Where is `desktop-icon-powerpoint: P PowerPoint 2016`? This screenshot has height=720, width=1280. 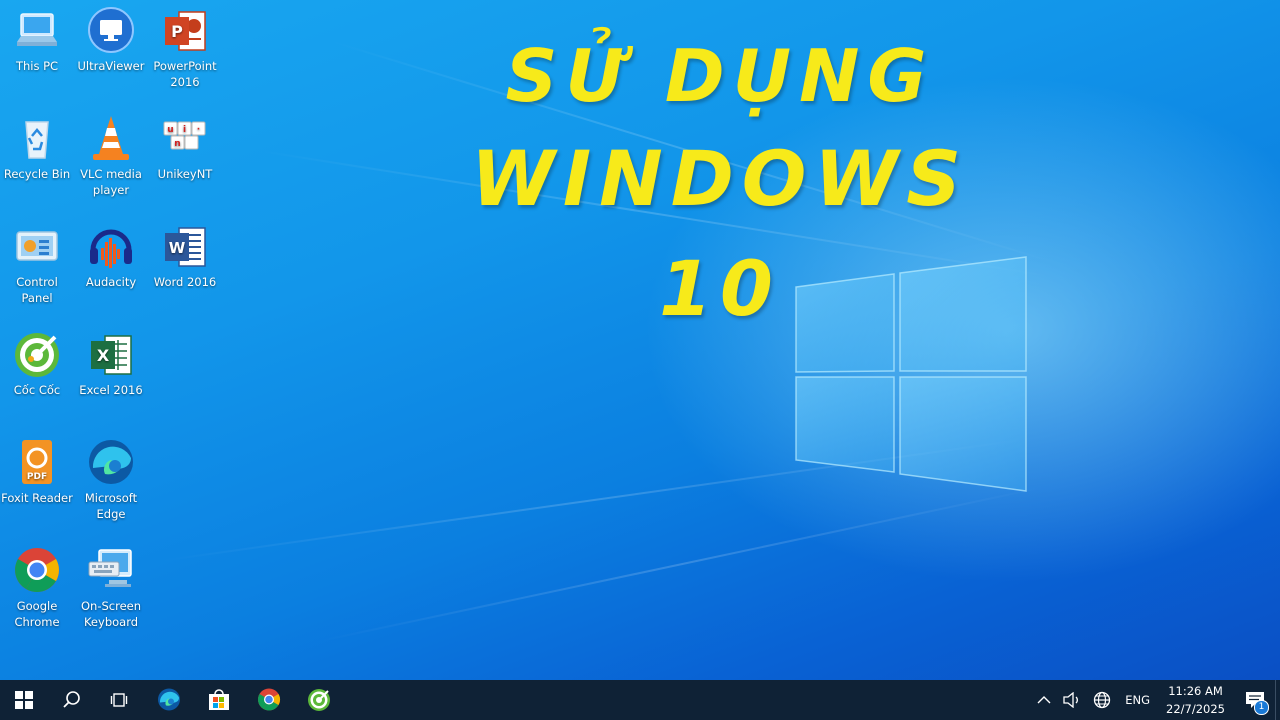
desktop-icon-powerpoint: P PowerPoint 2016 is located at coordinates (185, 48).